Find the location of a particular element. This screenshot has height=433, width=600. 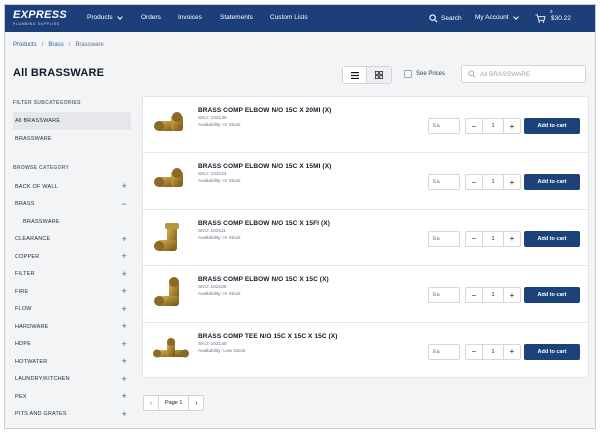

sidebar-category-label: HDPE is located at coordinates (23, 344).